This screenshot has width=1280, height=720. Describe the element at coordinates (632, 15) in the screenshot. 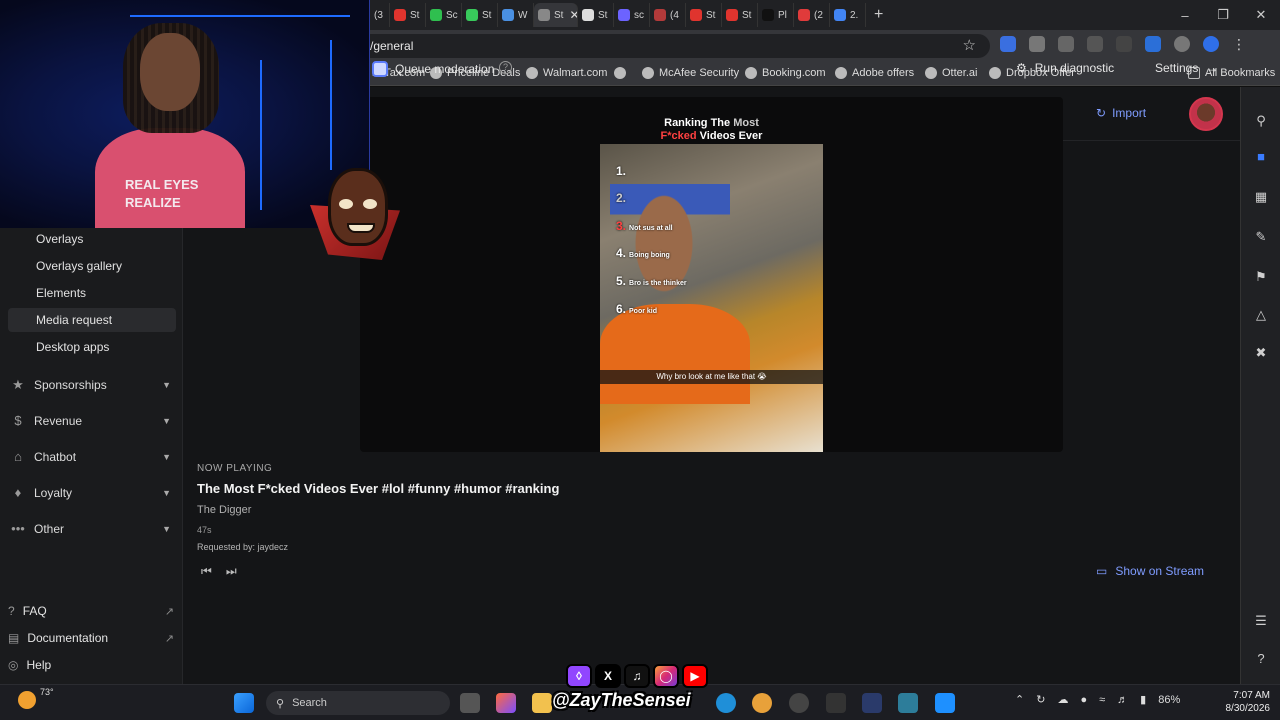

I see `browser-tab: sc` at that location.